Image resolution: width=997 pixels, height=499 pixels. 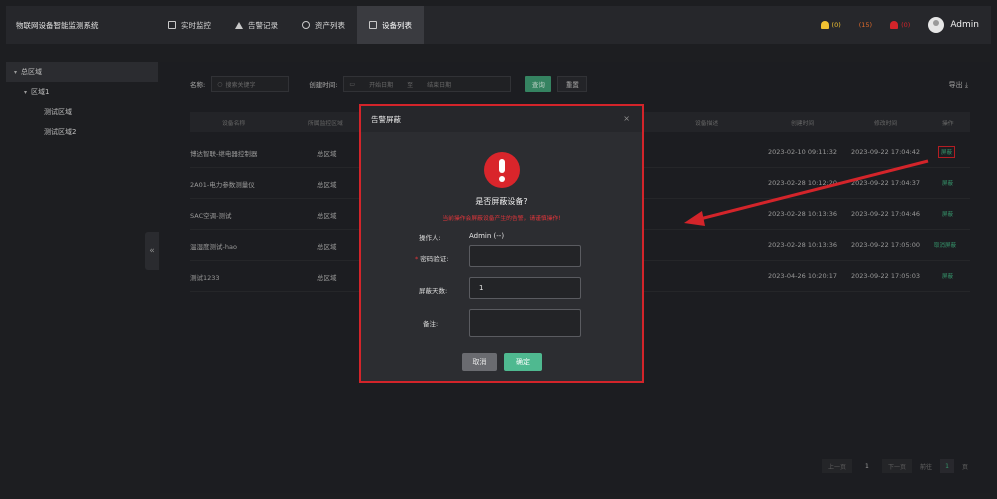 I want to click on top-navbar: 物联网设备智能监测系统 实时监控 告警记录 资产列表 设备列表 (0) (15), so click(x=498, y=25).